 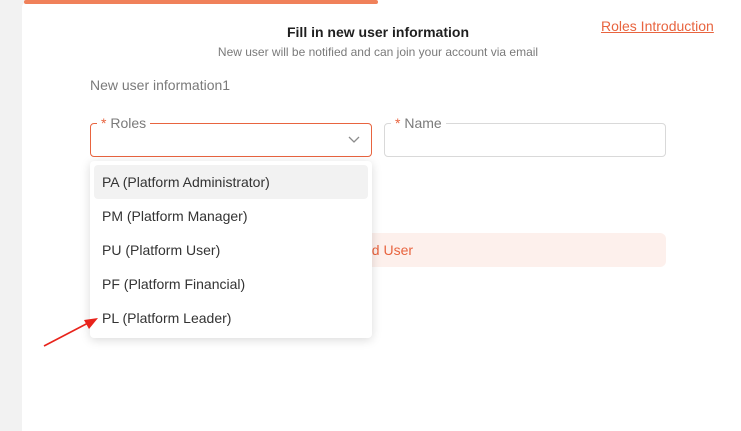 What do you see at coordinates (423, 123) in the screenshot?
I see `name-field-label: Name` at bounding box center [423, 123].